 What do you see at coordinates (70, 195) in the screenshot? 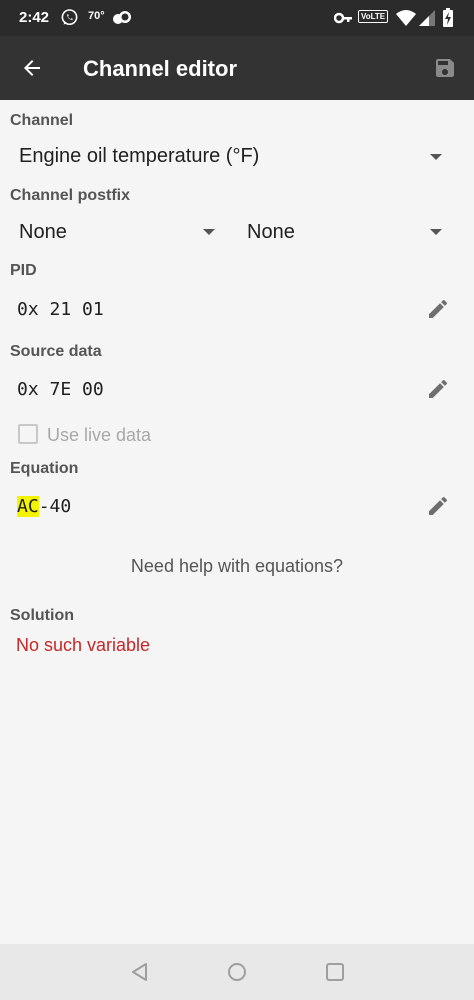
I see `channel-postfix-label: Channel postfix` at bounding box center [70, 195].